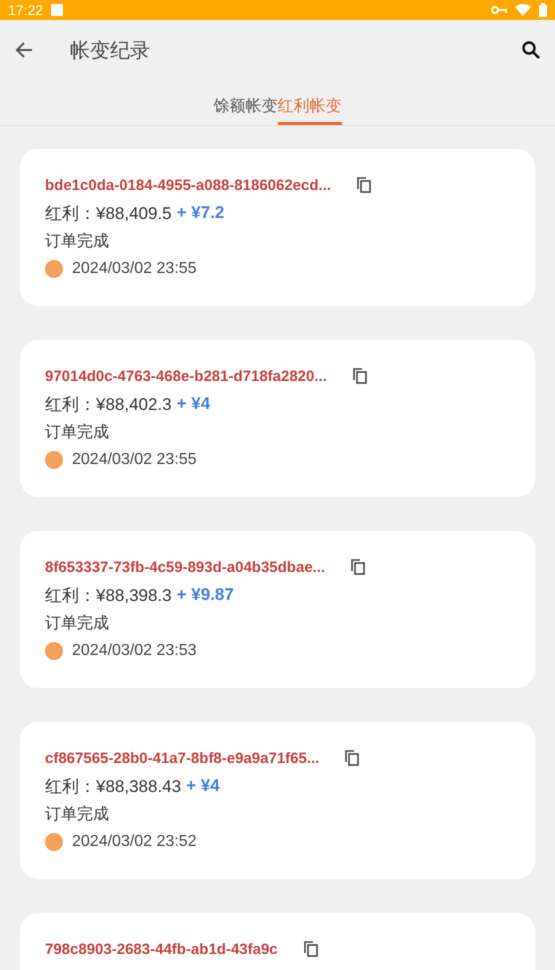  Describe the element at coordinates (205, 595) in the screenshot. I see `bonus-change: + ¥9.87` at that location.